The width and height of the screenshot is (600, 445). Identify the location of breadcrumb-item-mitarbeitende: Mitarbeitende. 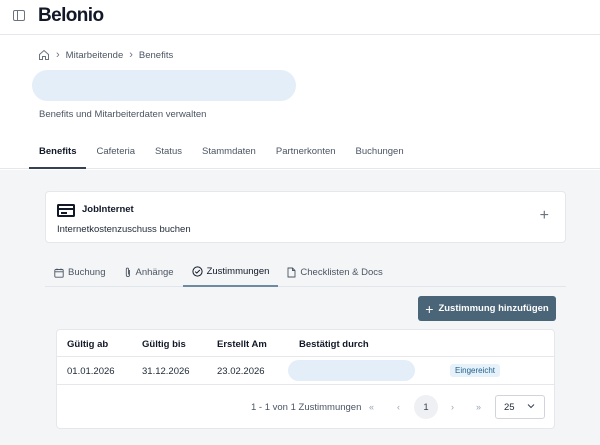
(95, 55).